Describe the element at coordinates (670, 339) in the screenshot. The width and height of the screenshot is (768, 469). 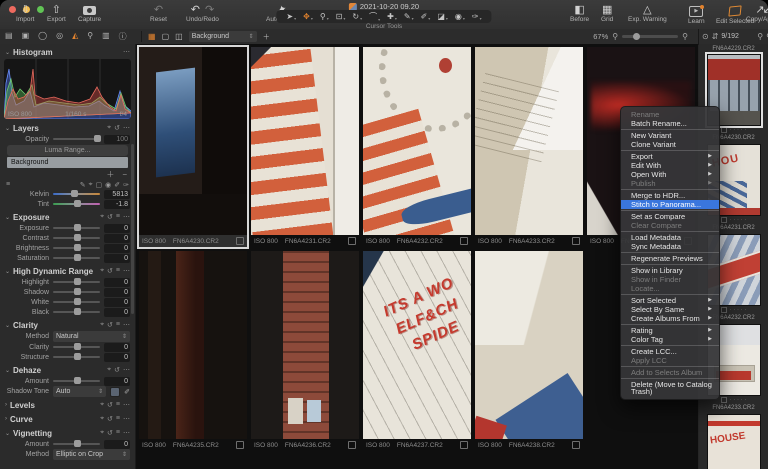
I see `menu-item-color-tag: Color Tag ▶` at that location.